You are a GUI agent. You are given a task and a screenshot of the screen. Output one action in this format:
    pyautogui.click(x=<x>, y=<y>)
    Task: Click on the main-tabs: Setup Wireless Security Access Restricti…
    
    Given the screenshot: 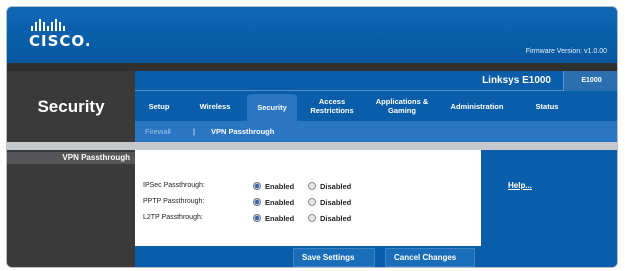 What is the action you would take?
    pyautogui.click(x=376, y=106)
    